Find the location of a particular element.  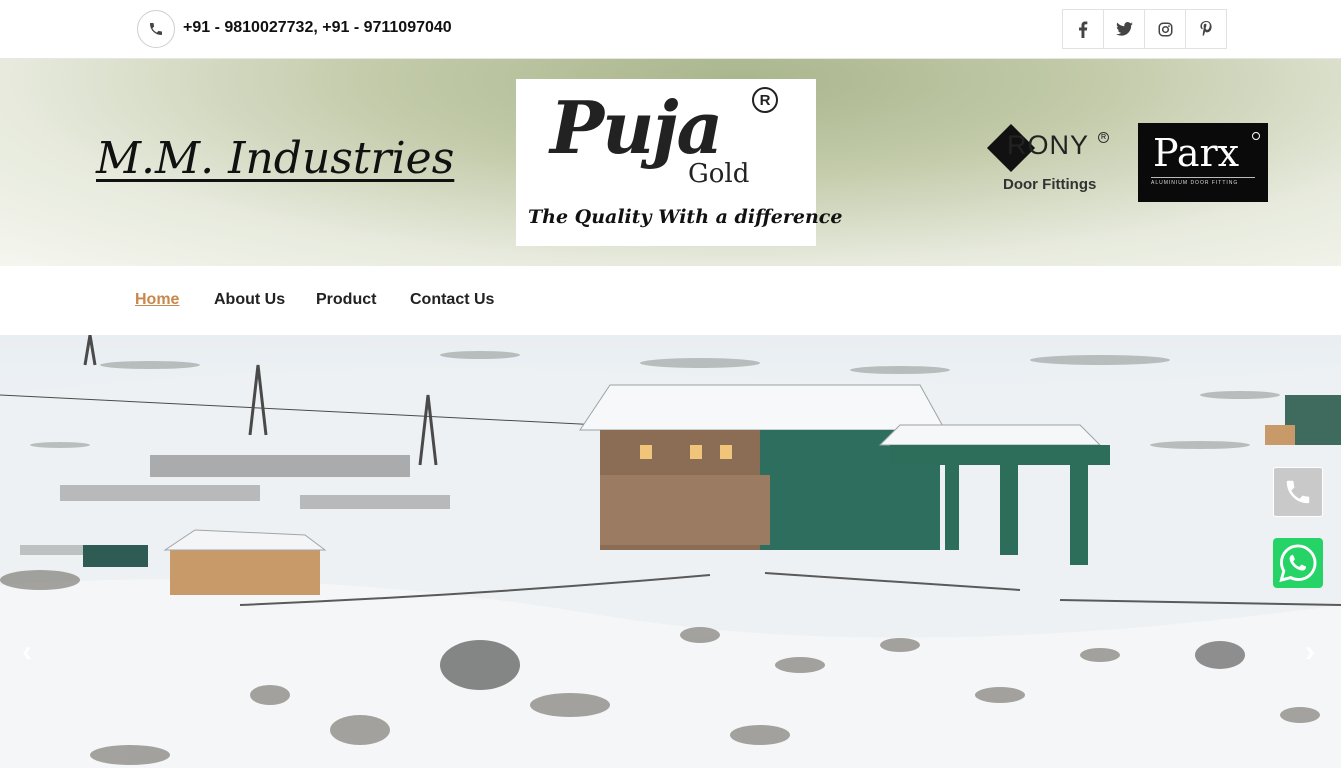

floating-whatsapp-button is located at coordinates (1298, 563).